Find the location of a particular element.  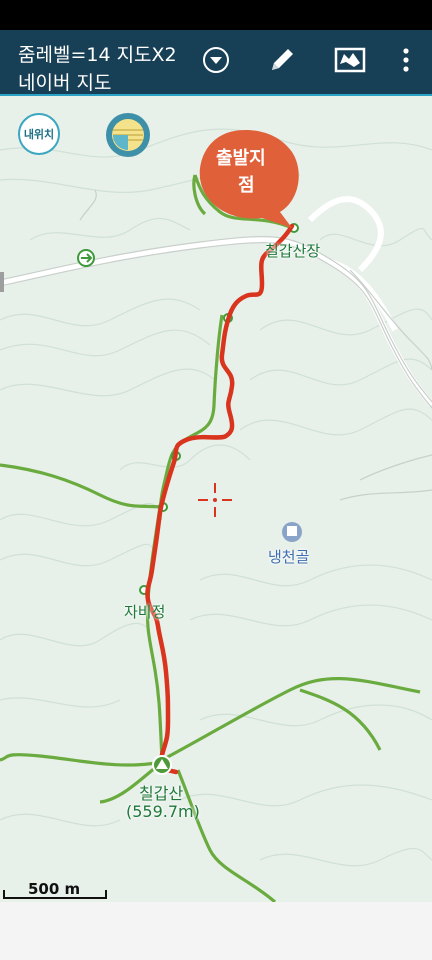

trail-arrow-icon is located at coordinates (86, 258).